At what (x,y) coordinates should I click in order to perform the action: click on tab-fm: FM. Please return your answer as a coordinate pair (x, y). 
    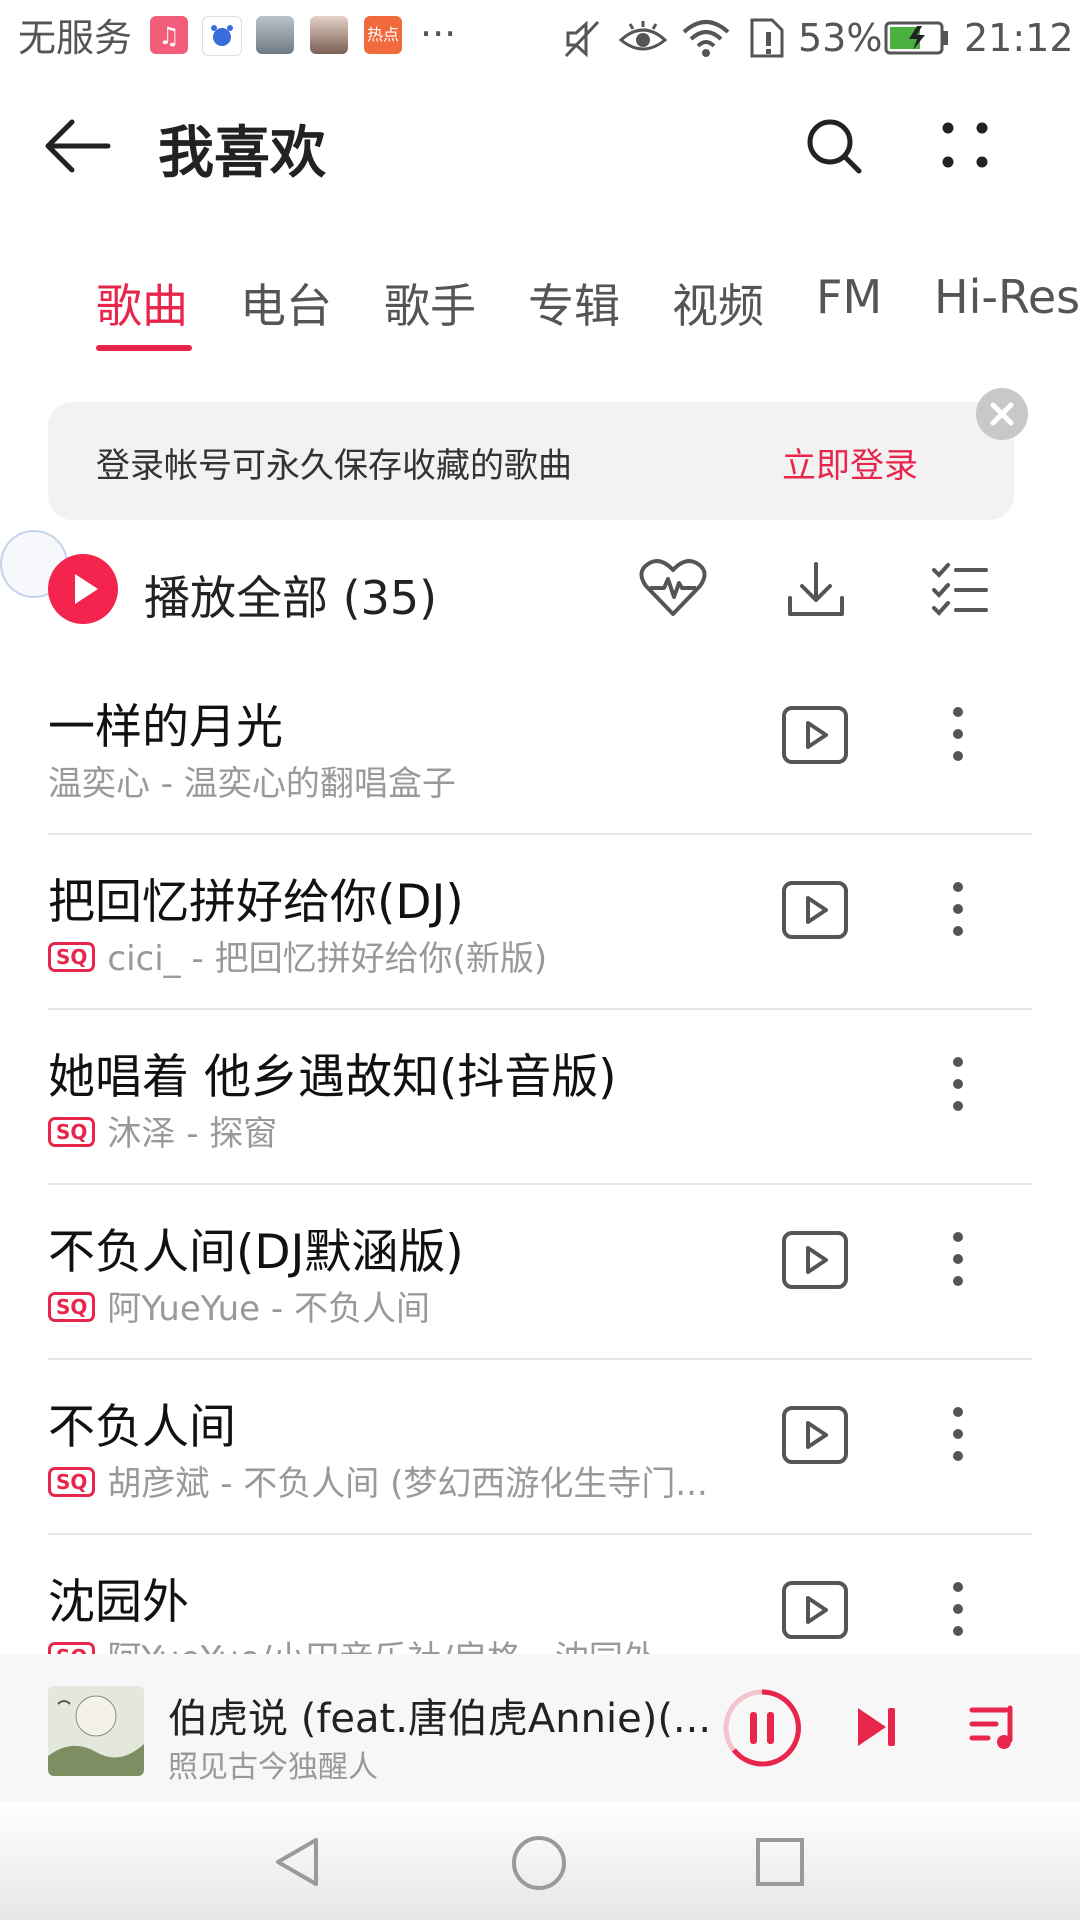
    Looking at the image, I should click on (849, 297).